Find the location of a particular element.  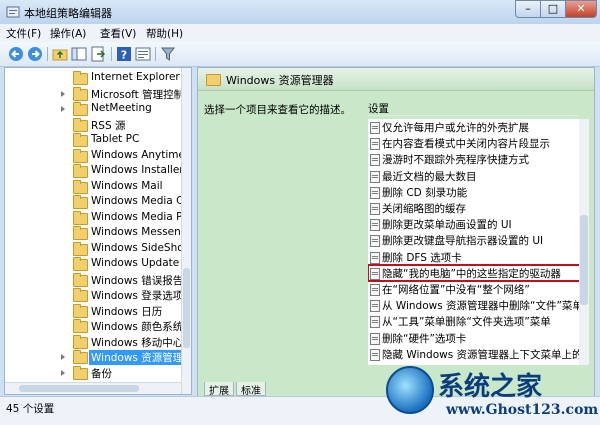

setting-row: 删除更改菜单动画设置的 UI is located at coordinates (477, 224).